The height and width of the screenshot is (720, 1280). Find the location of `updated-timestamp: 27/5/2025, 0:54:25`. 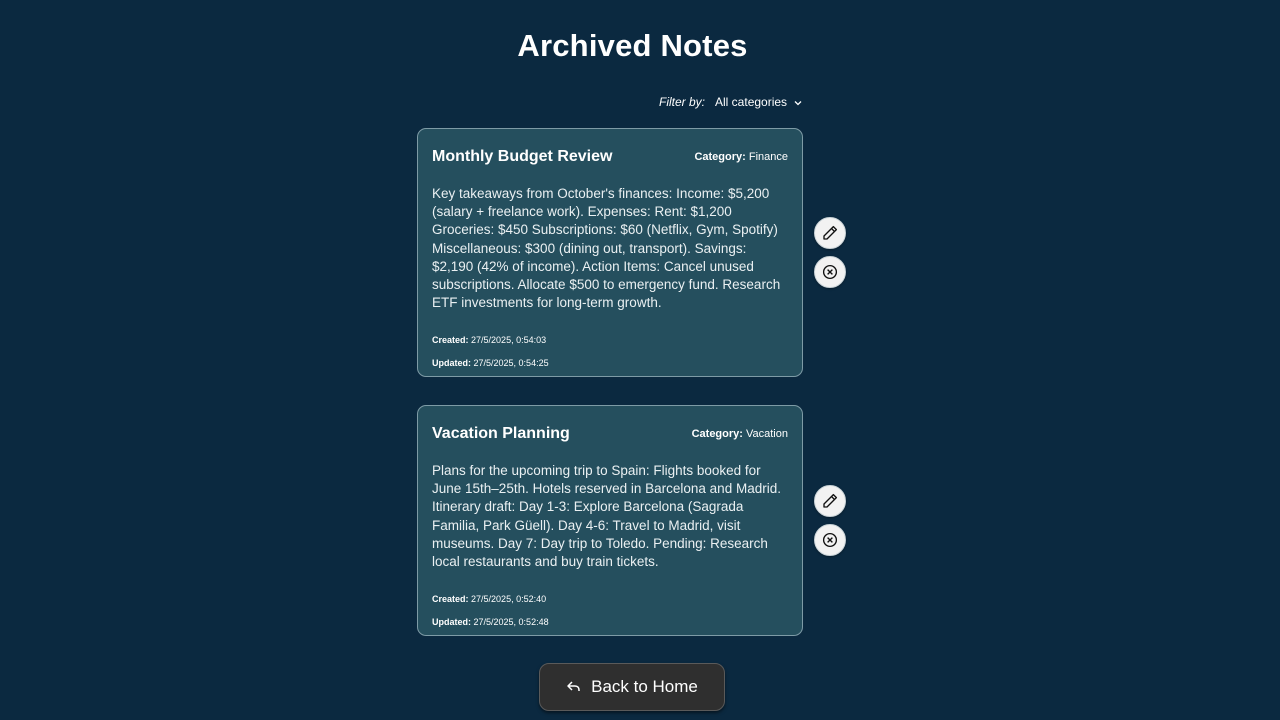

updated-timestamp: 27/5/2025, 0:54:25 is located at coordinates (511, 363).